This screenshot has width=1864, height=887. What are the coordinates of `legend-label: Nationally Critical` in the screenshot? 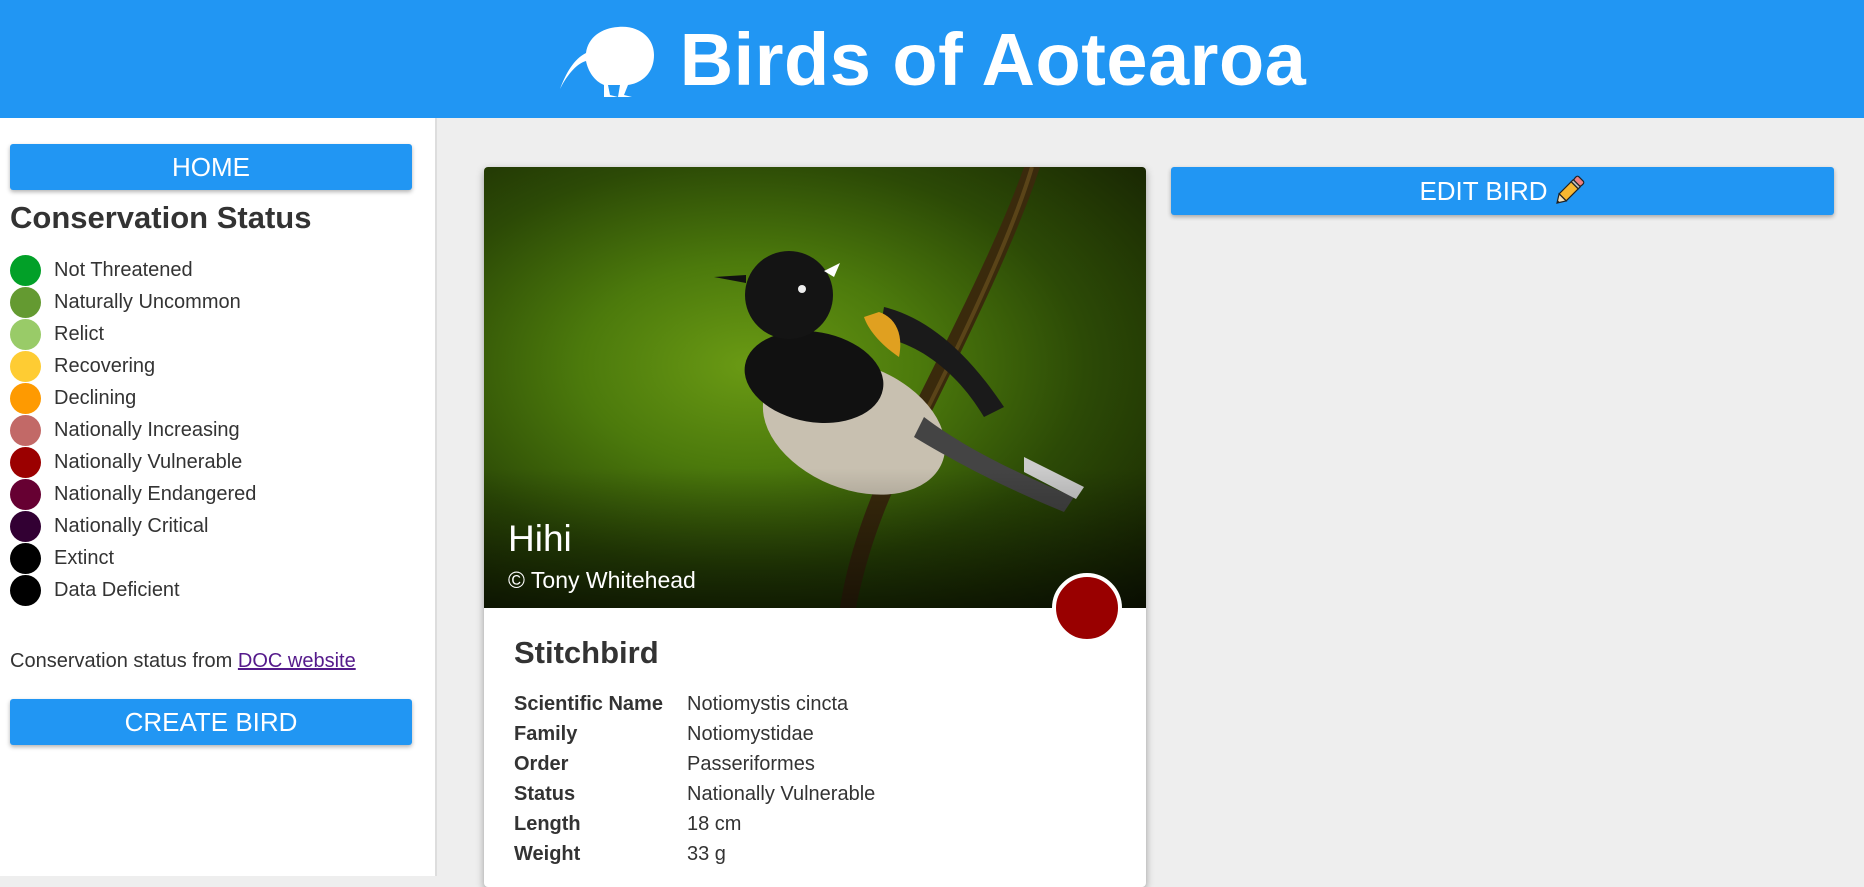 It's located at (131, 525).